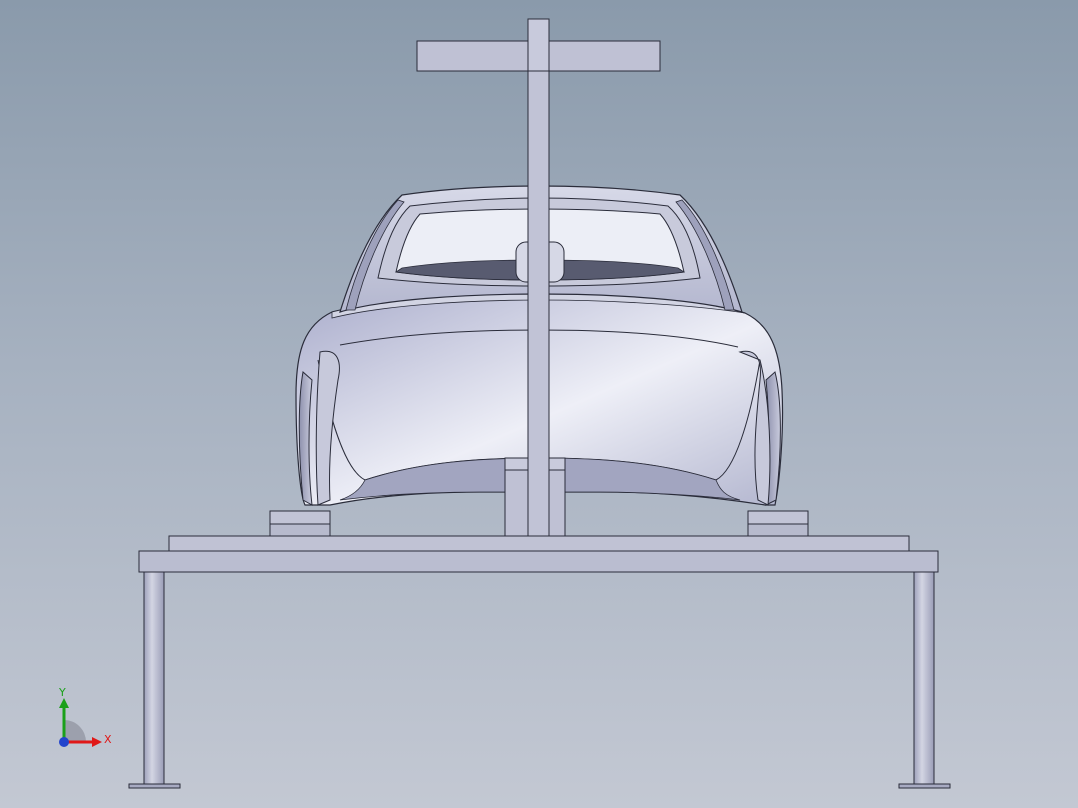 This screenshot has width=1078, height=808. Describe the element at coordinates (64, 703) in the screenshot. I see `y-axis-arrowhead` at that location.